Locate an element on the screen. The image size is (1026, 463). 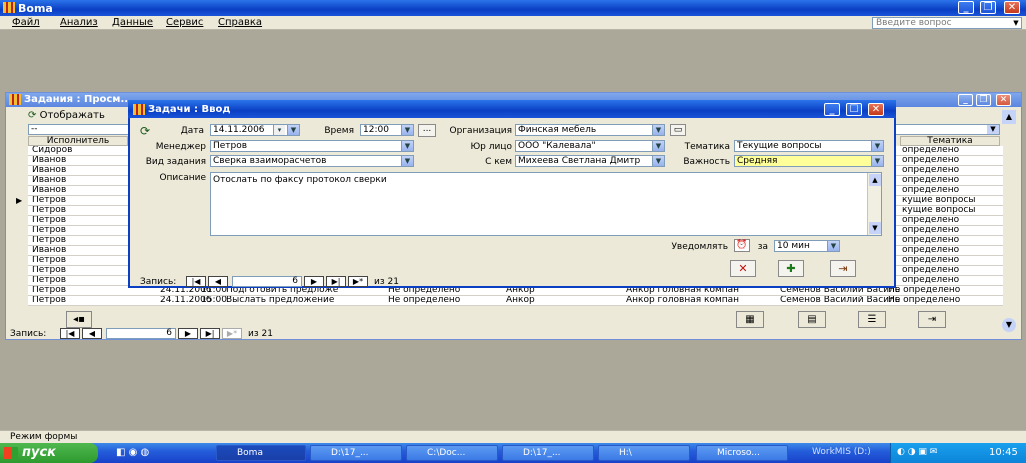
time-label: Время is located at coordinates (339, 131).